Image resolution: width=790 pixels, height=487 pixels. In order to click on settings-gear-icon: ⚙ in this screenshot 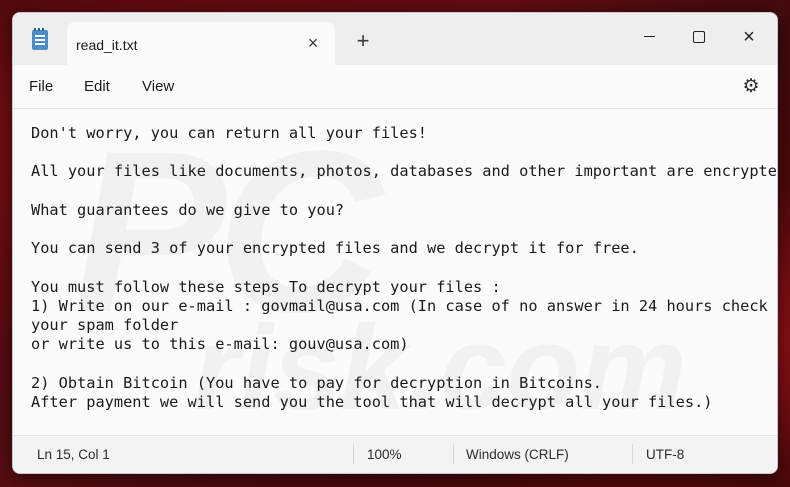, I will do `click(751, 87)`.